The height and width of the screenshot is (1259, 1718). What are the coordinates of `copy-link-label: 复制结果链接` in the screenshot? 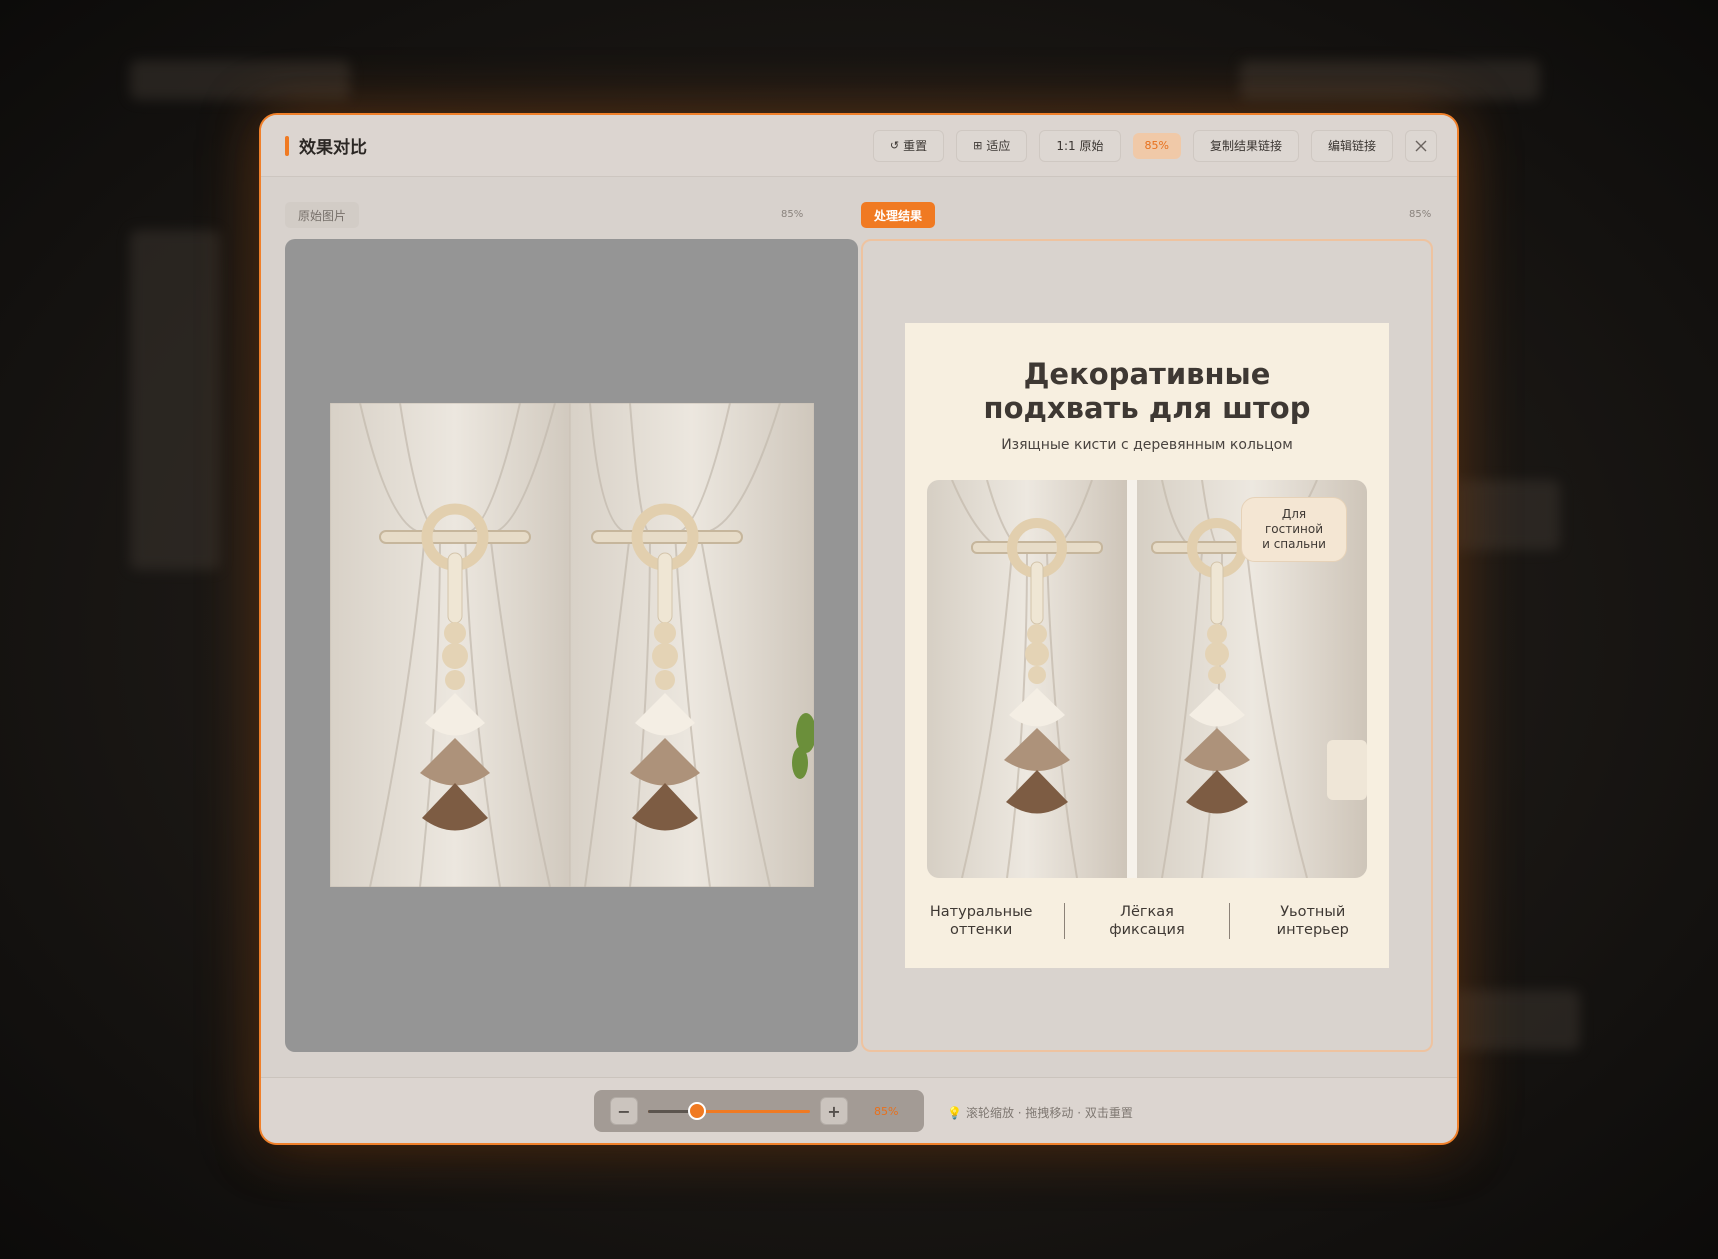 It's located at (1245, 146).